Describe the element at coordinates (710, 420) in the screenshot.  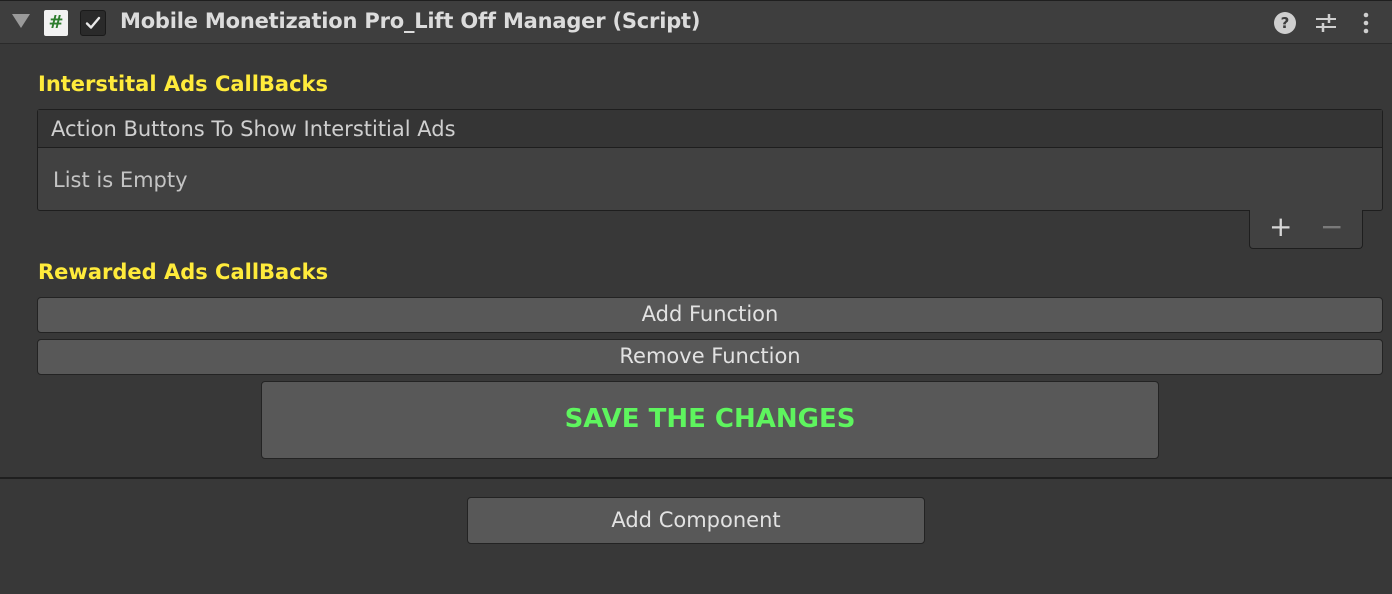
I see `save-changes-button: SAVE THE CHANGES` at that location.